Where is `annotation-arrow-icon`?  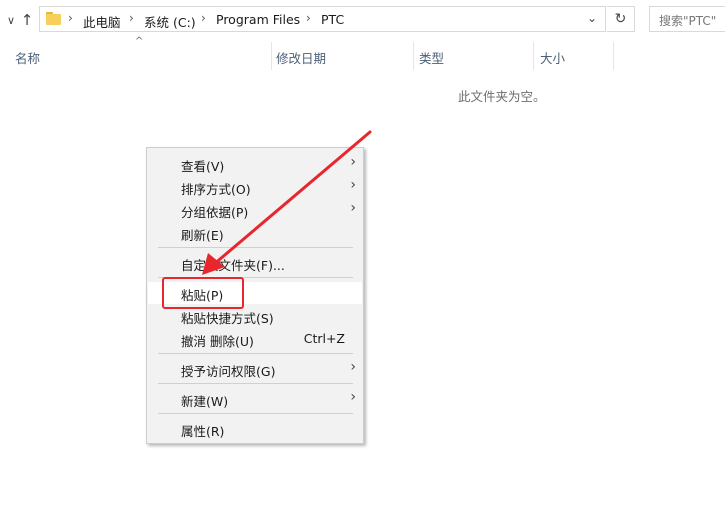
annotation-arrow-icon is located at coordinates (287, 202).